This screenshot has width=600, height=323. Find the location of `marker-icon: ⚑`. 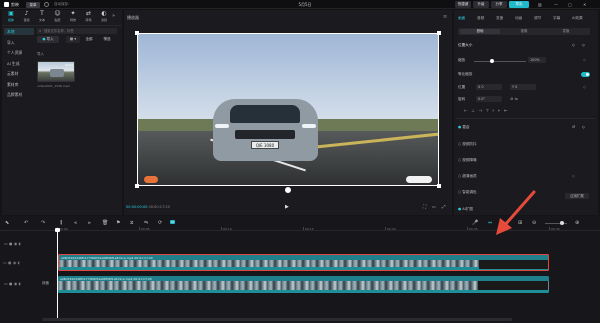

marker-icon: ⚑ is located at coordinates (118, 223).